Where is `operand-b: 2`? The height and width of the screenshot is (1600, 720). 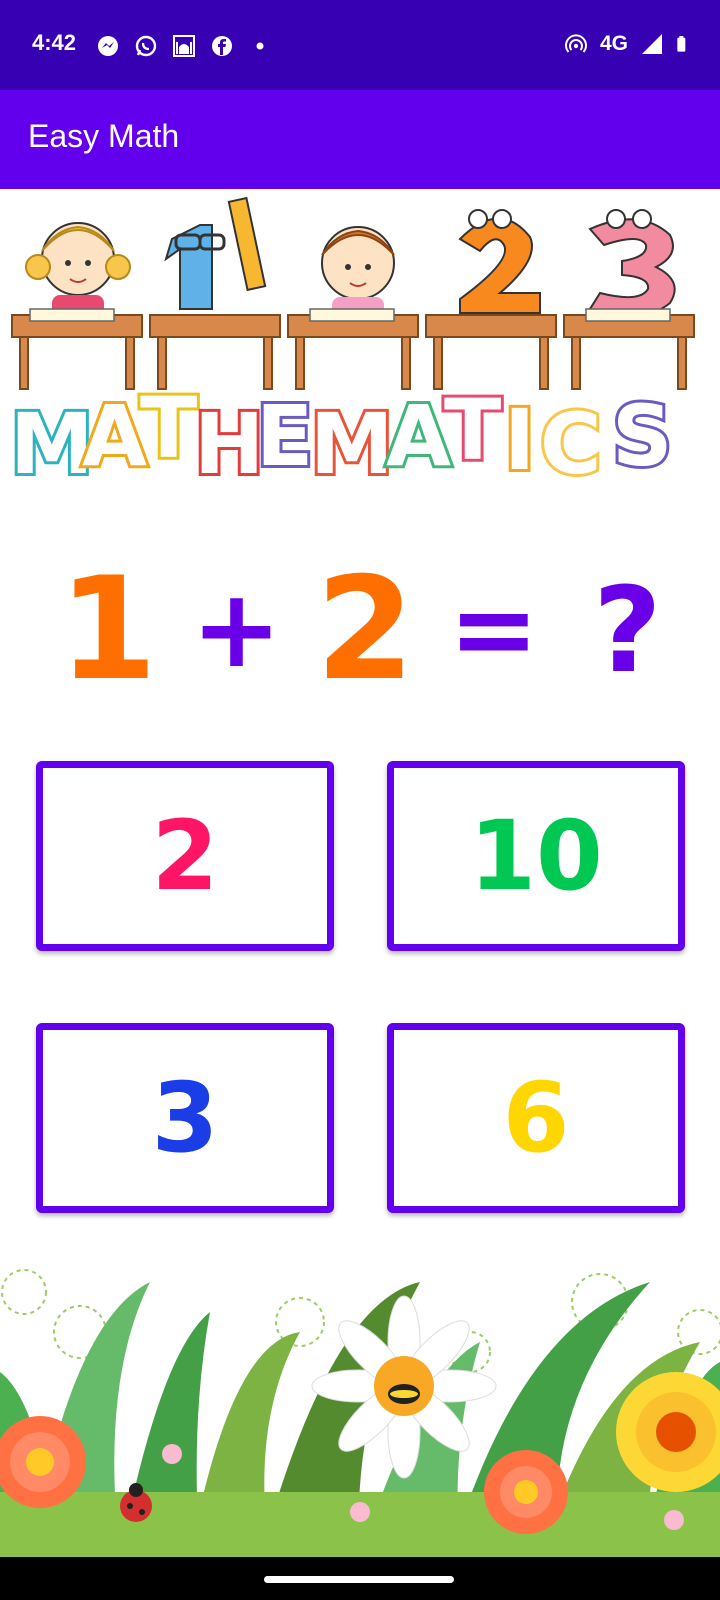 operand-b: 2 is located at coordinates (365, 629).